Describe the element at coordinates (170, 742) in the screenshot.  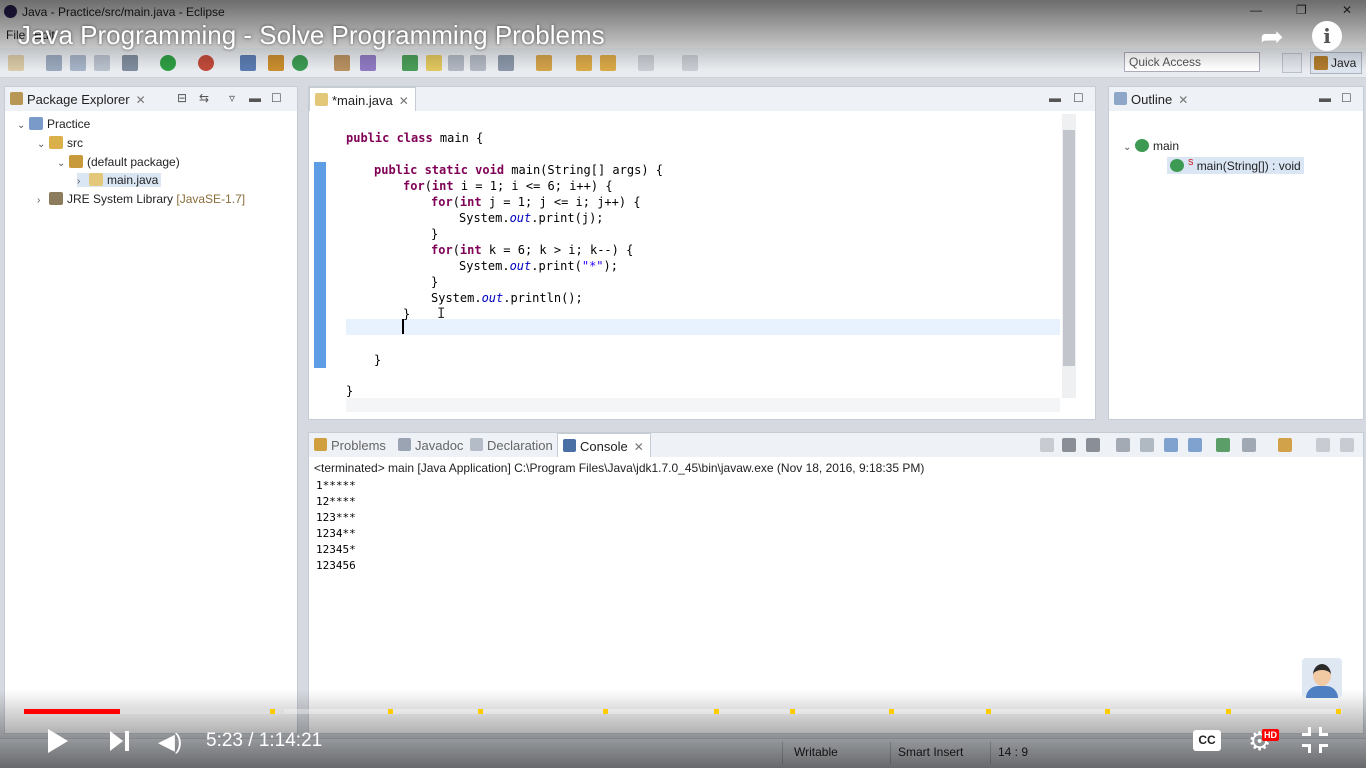
I see `volume-icon: ◀)` at that location.